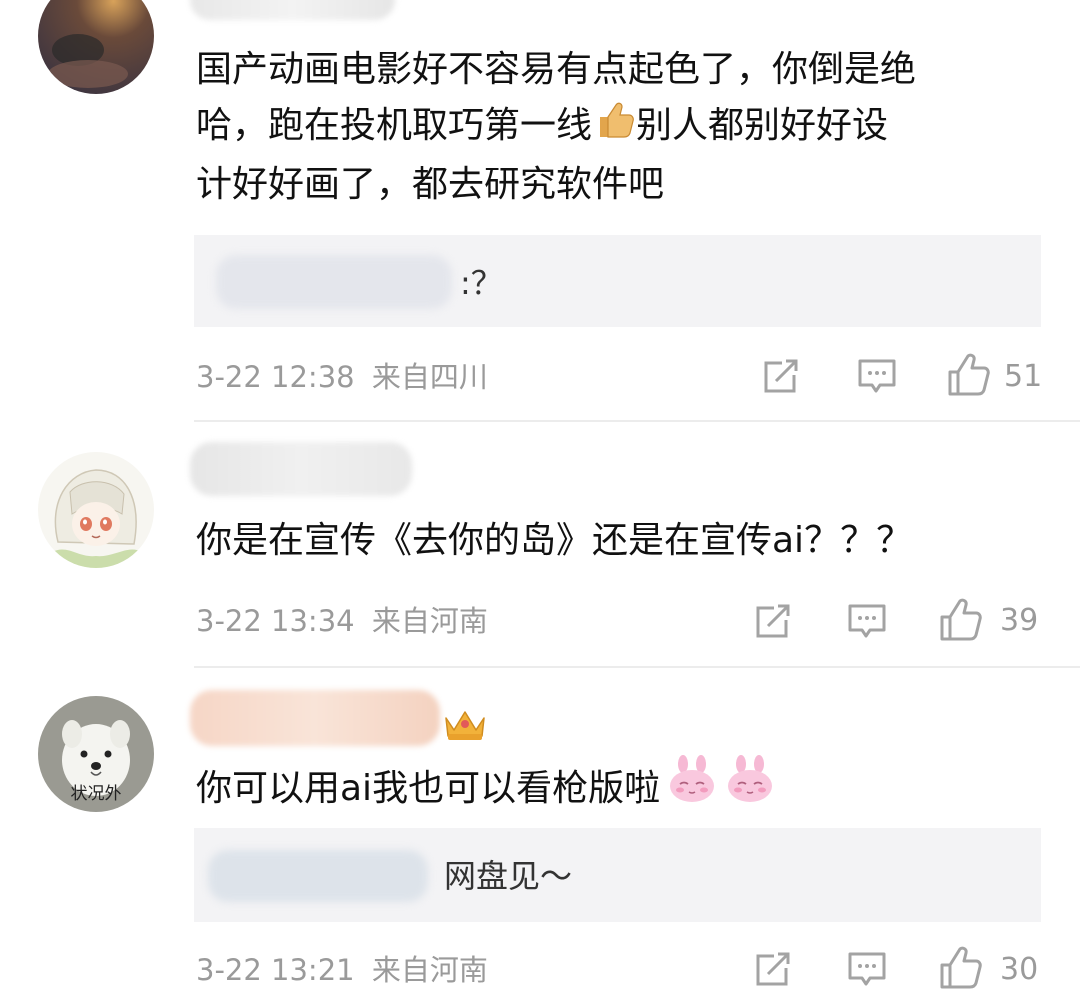  Describe the element at coordinates (508, 876) in the screenshot. I see `reply-text: 网盘见～` at that location.